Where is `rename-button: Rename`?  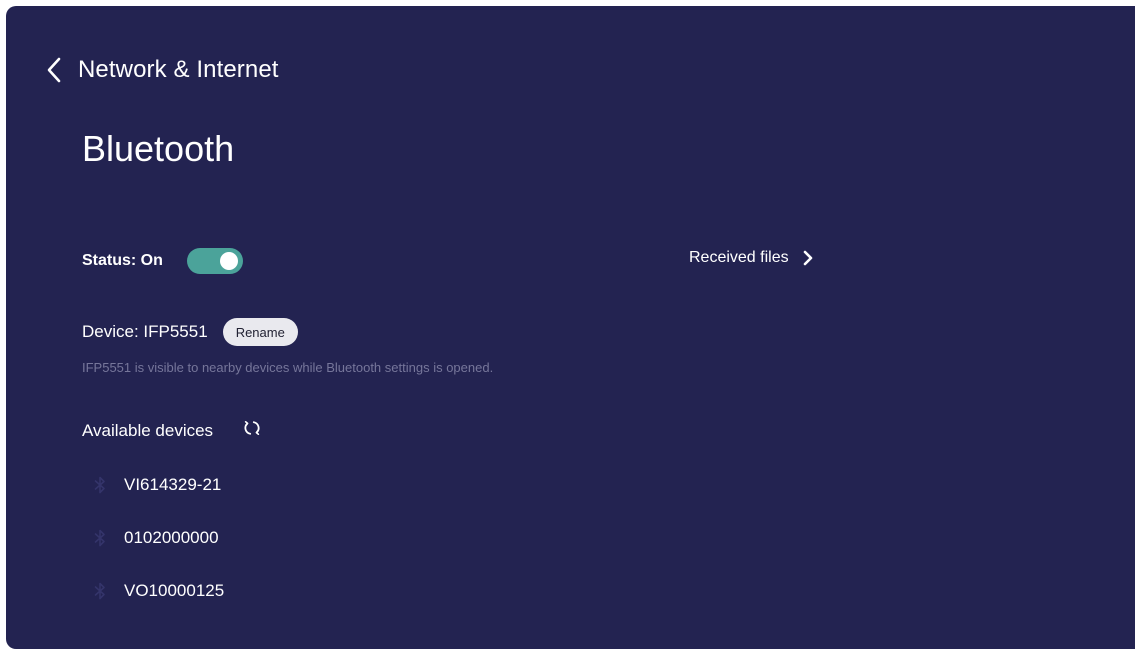
rename-button: Rename is located at coordinates (260, 332).